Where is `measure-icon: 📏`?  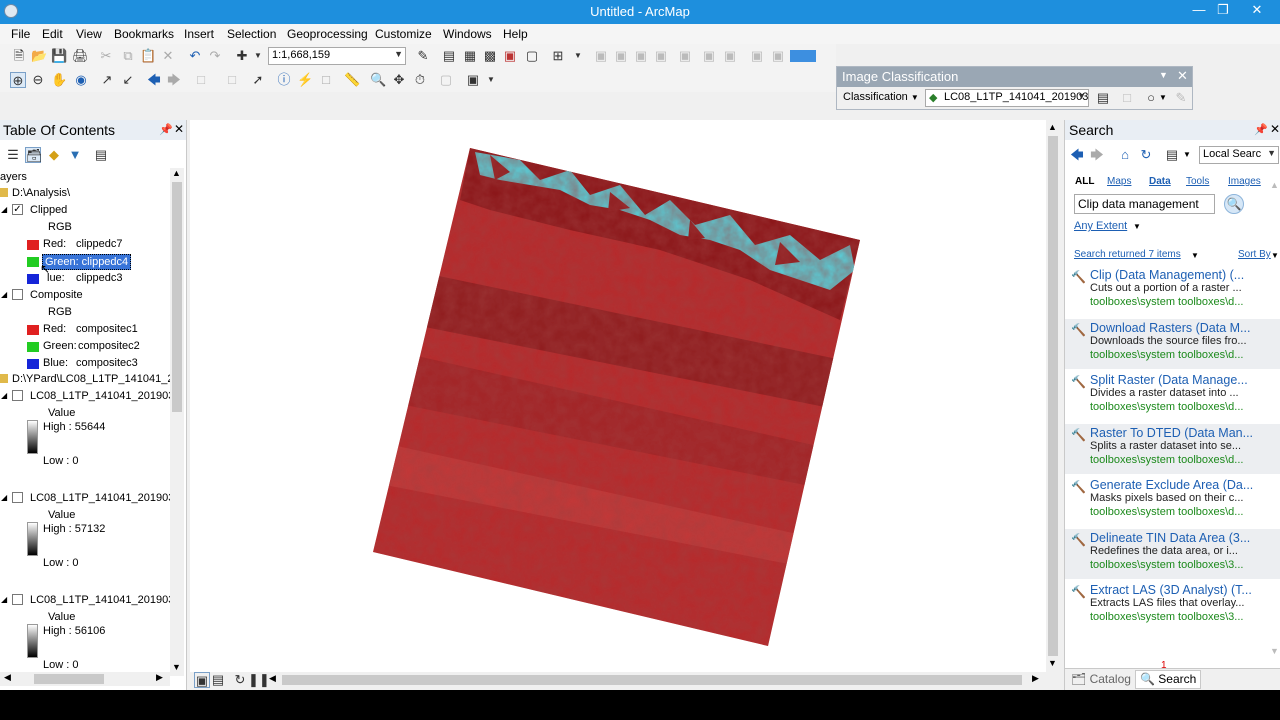 measure-icon: 📏 is located at coordinates (352, 80).